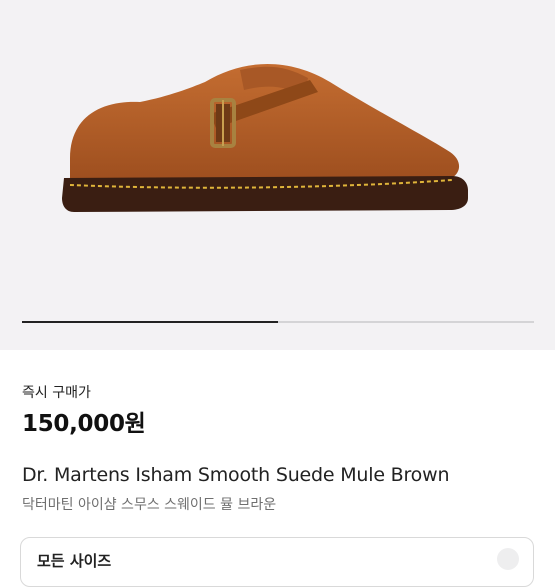 This screenshot has height=587, width=555. What do you see at coordinates (508, 559) in the screenshot?
I see `arrows-icon` at bounding box center [508, 559].